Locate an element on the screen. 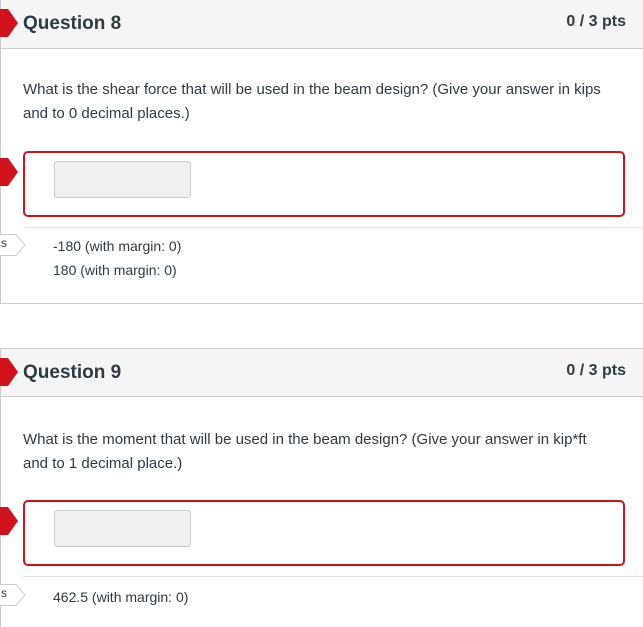 The width and height of the screenshot is (643, 627). question-title: Question 8 is located at coordinates (72, 23).